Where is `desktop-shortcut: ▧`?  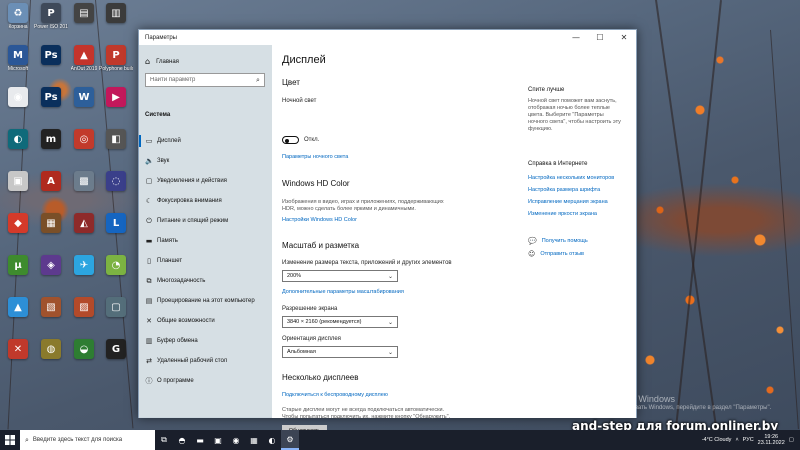
desktop-shortcut: ▧ is located at coordinates (51, 315).